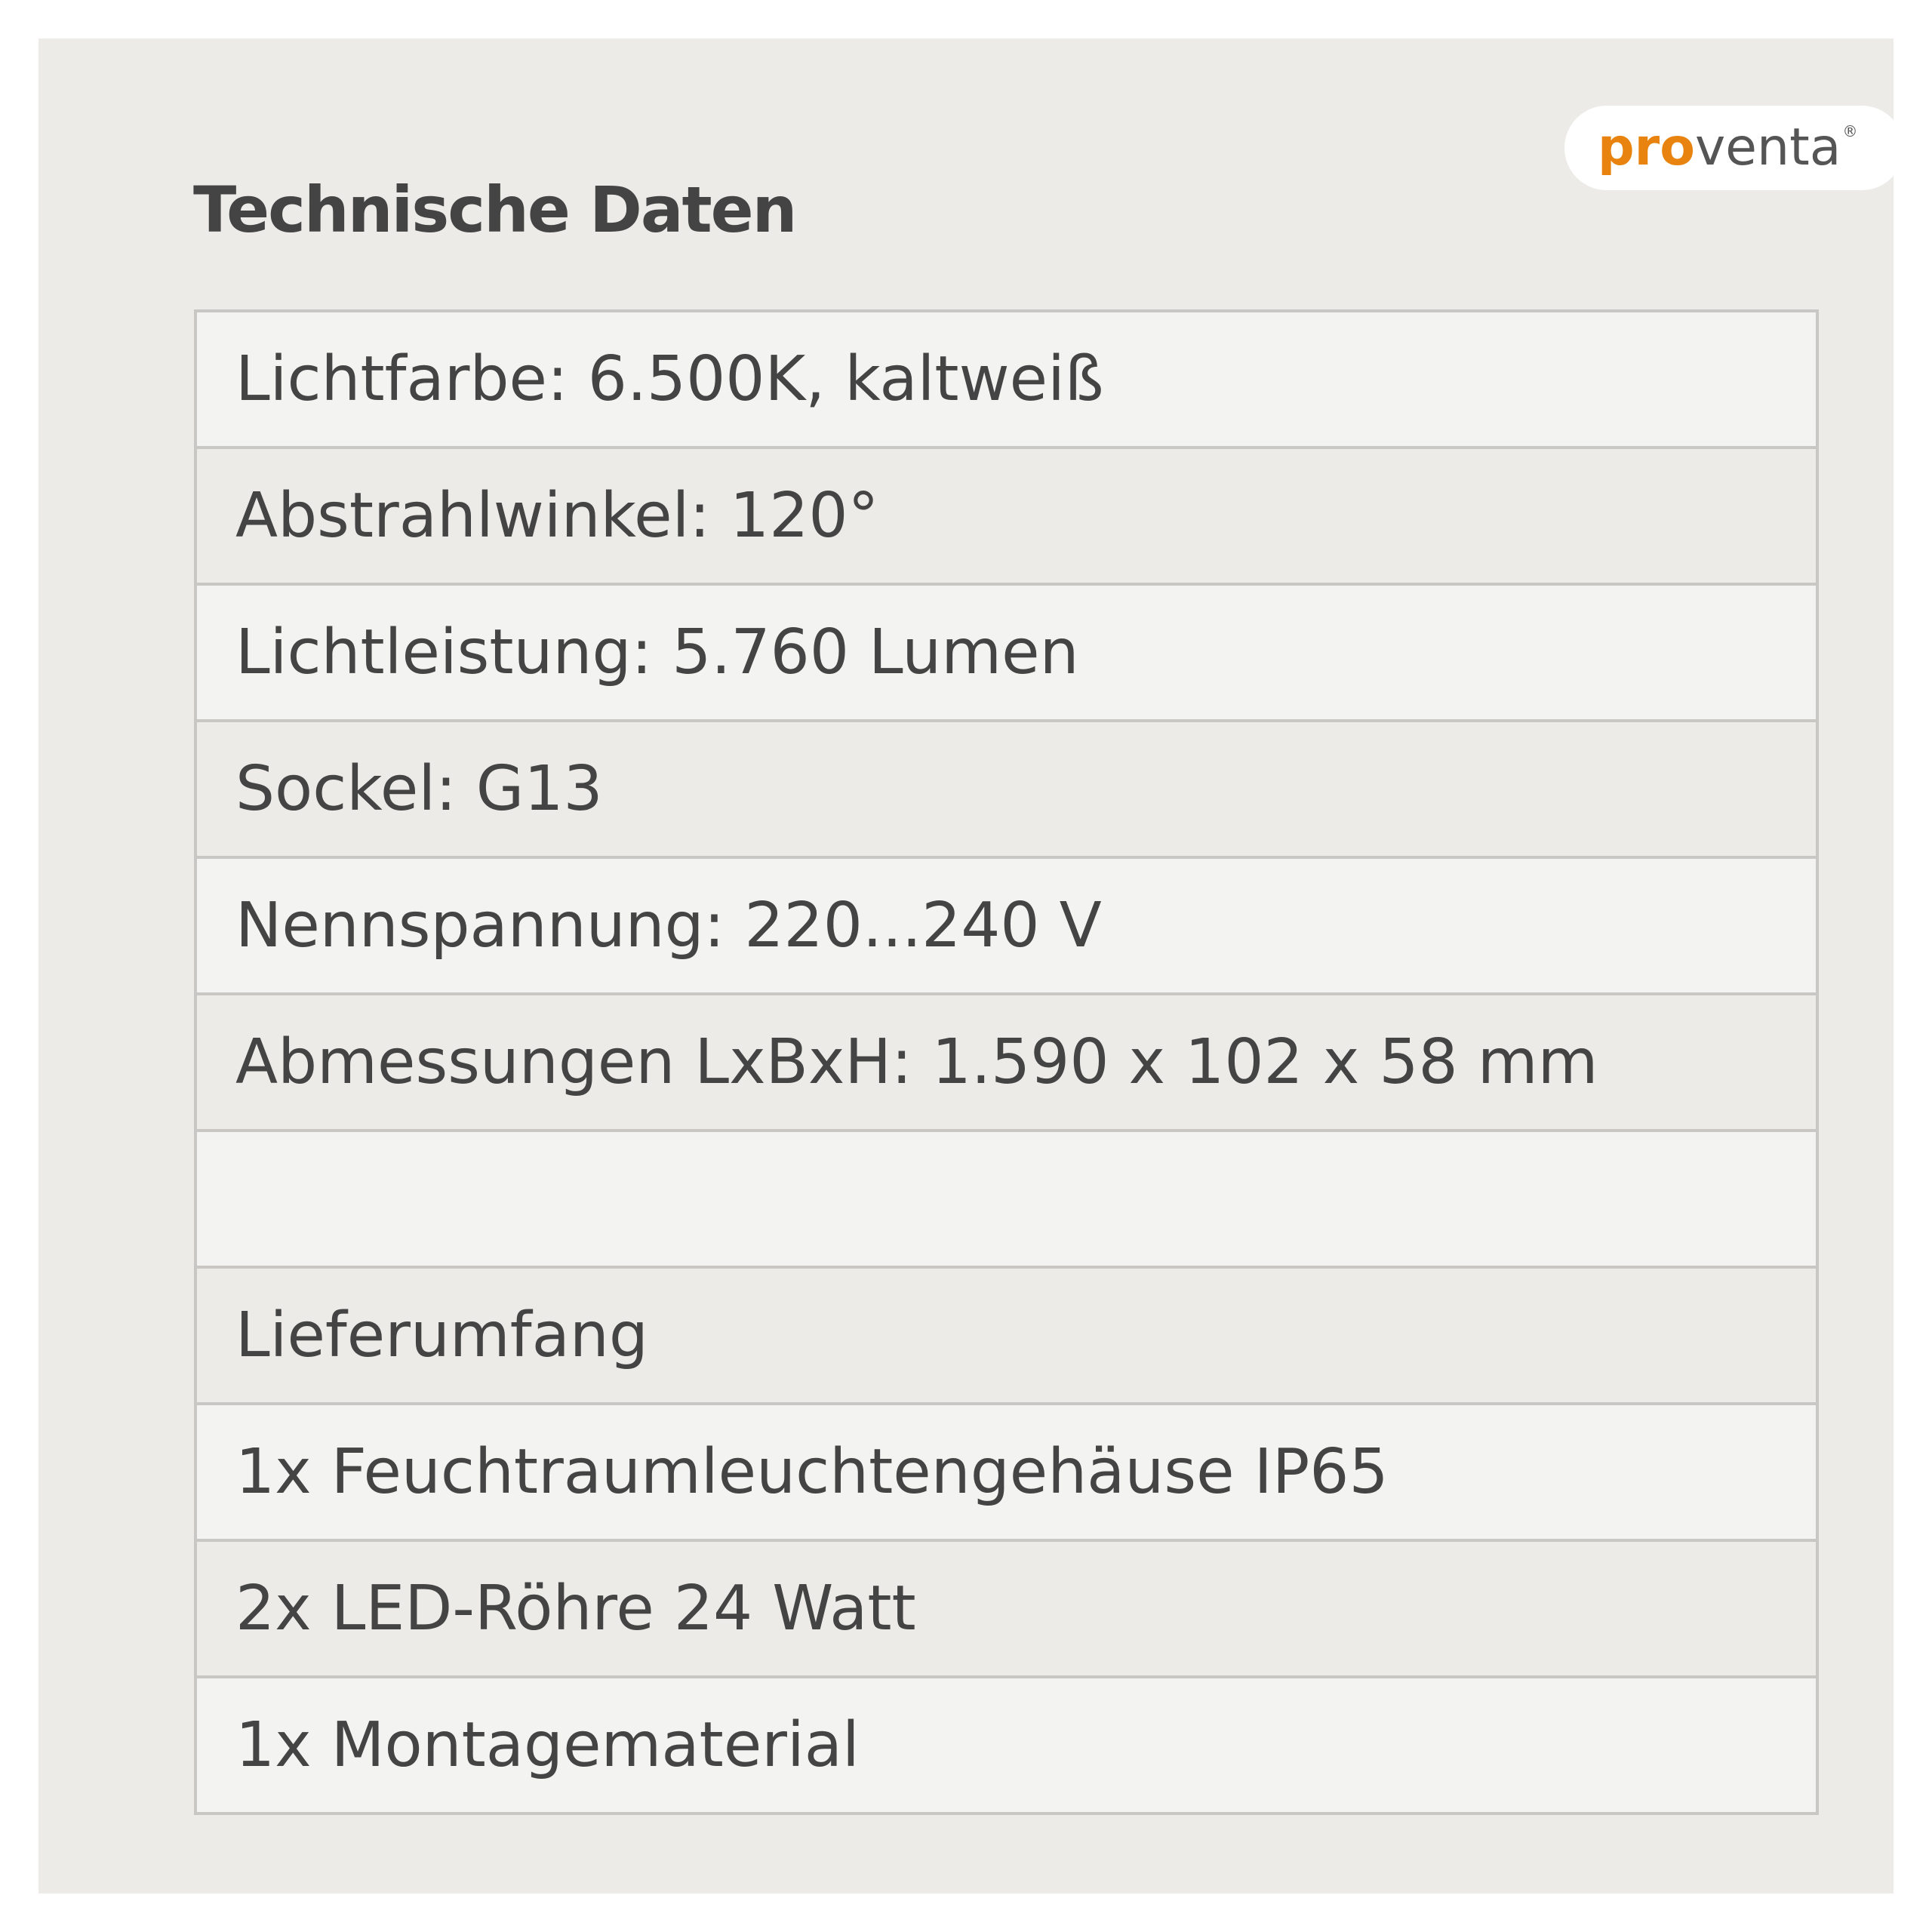 The image size is (1932, 1932). Describe the element at coordinates (1006, 1470) in the screenshot. I see `scope-item-gehaeuse: 1x Feuchtraumleuchtengehäuse IP65` at that location.